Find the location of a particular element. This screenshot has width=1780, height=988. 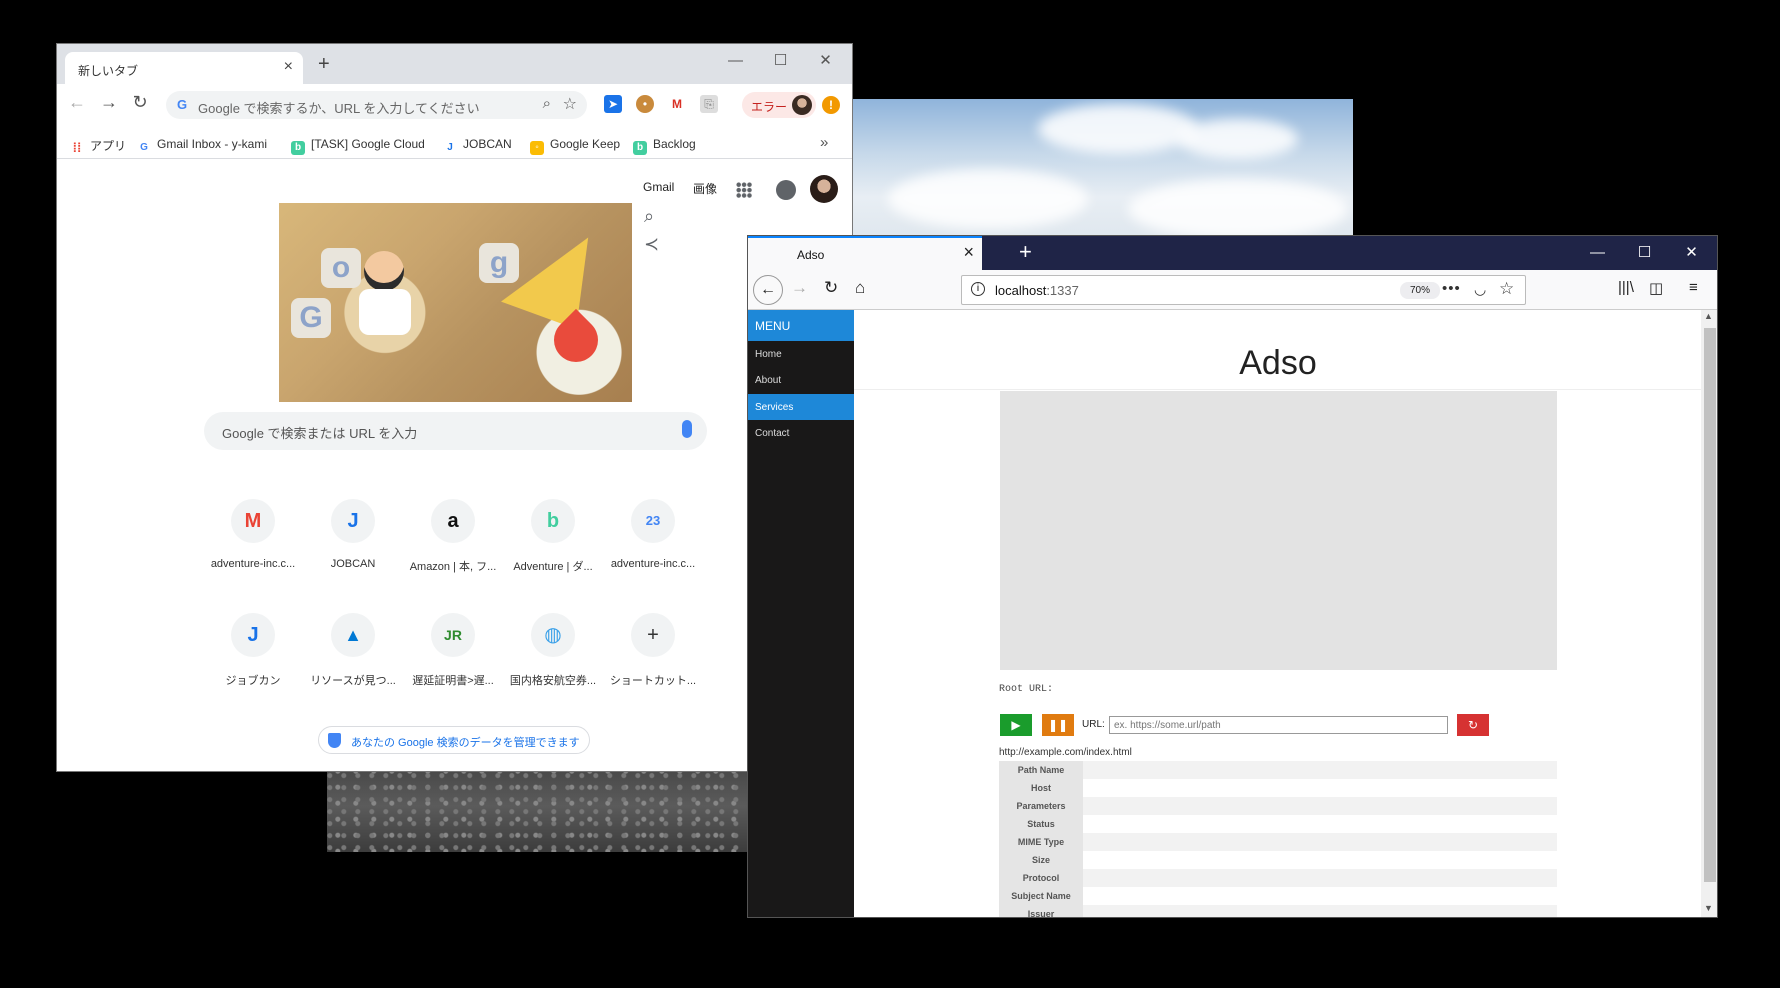

add-icon: + is located at coordinates (653, 635).